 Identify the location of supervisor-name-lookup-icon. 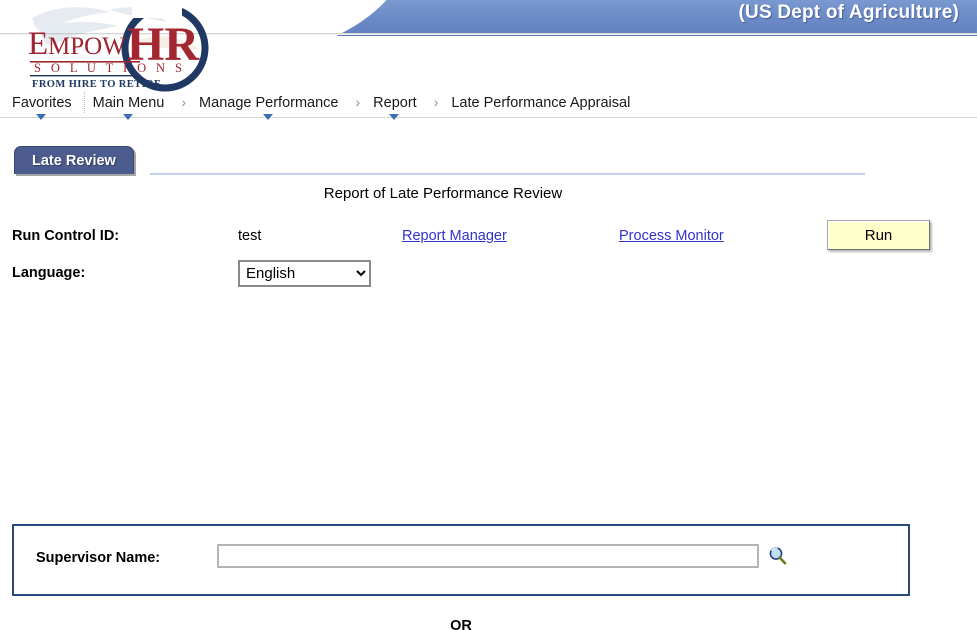
(777, 555).